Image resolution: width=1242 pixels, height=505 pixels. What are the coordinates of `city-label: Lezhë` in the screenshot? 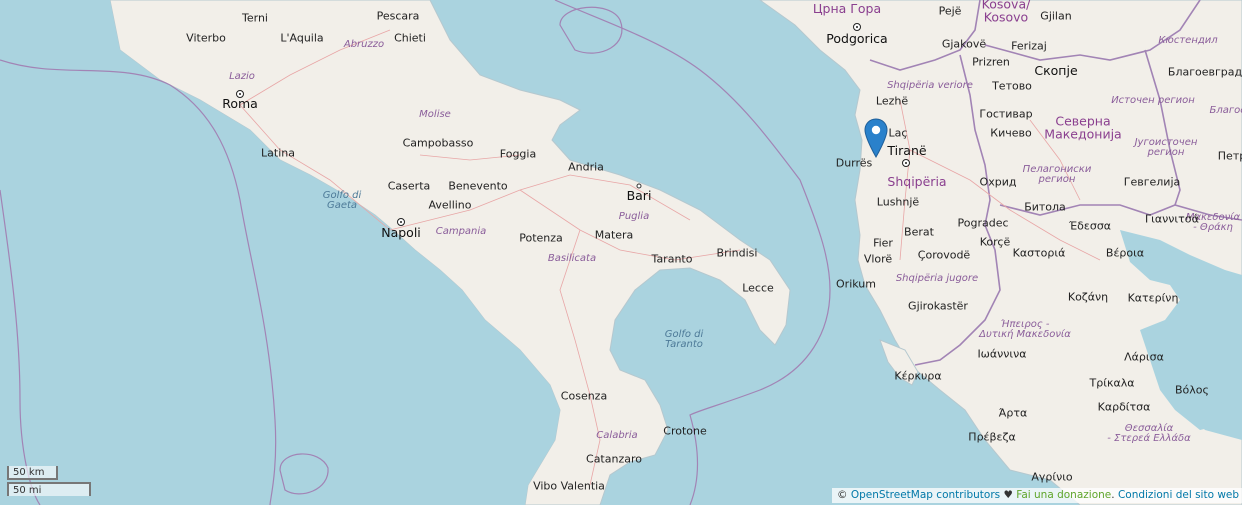 It's located at (892, 101).